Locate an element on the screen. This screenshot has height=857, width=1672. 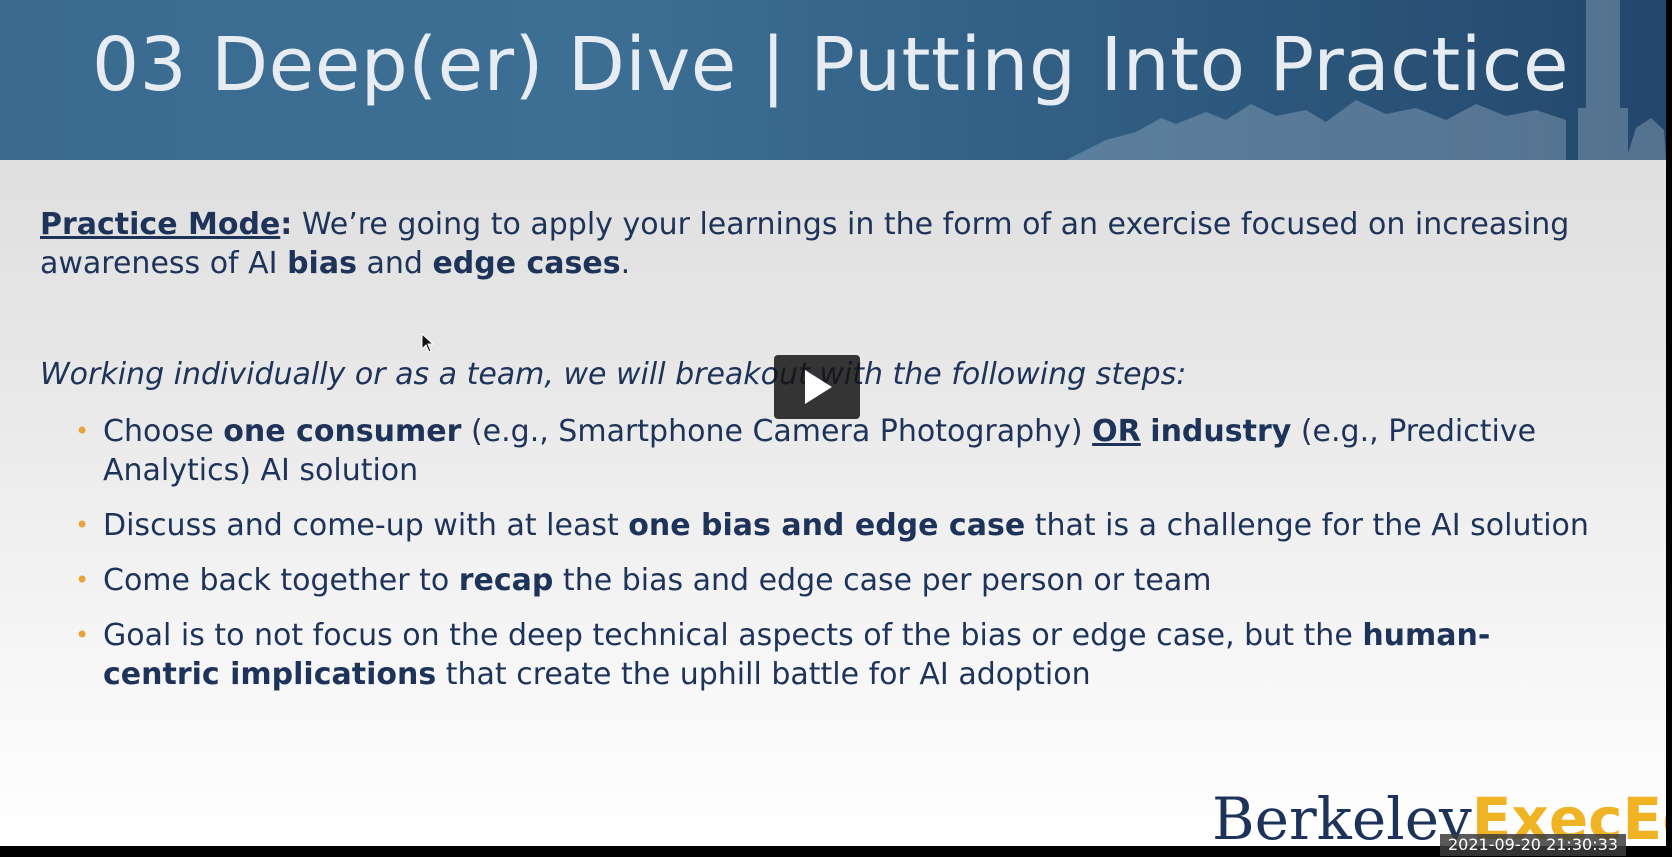
play-button is located at coordinates (817, 387).